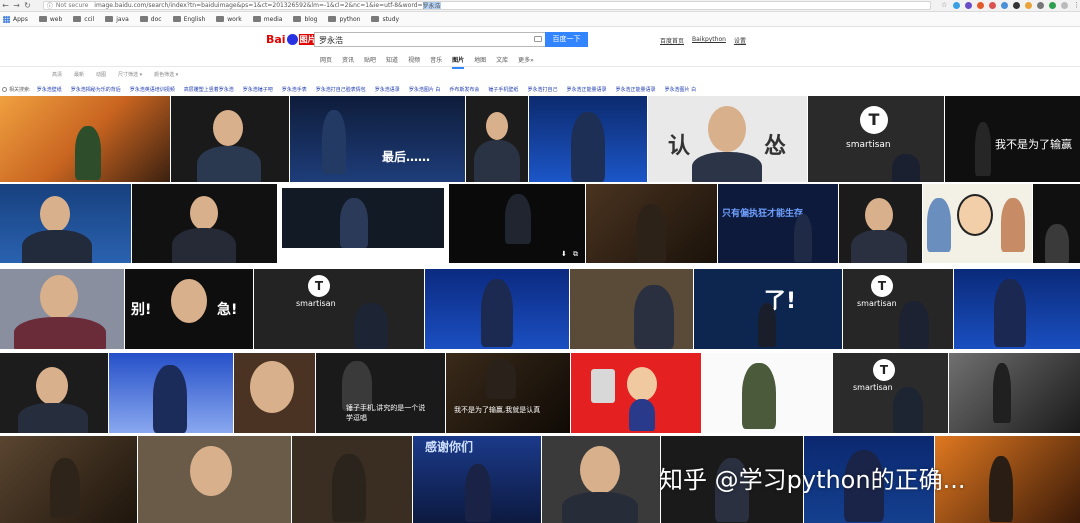 This screenshot has height=523, width=1080. Describe the element at coordinates (152, 89) in the screenshot. I see `related-keyword: 罗永浩英语培训视频` at that location.